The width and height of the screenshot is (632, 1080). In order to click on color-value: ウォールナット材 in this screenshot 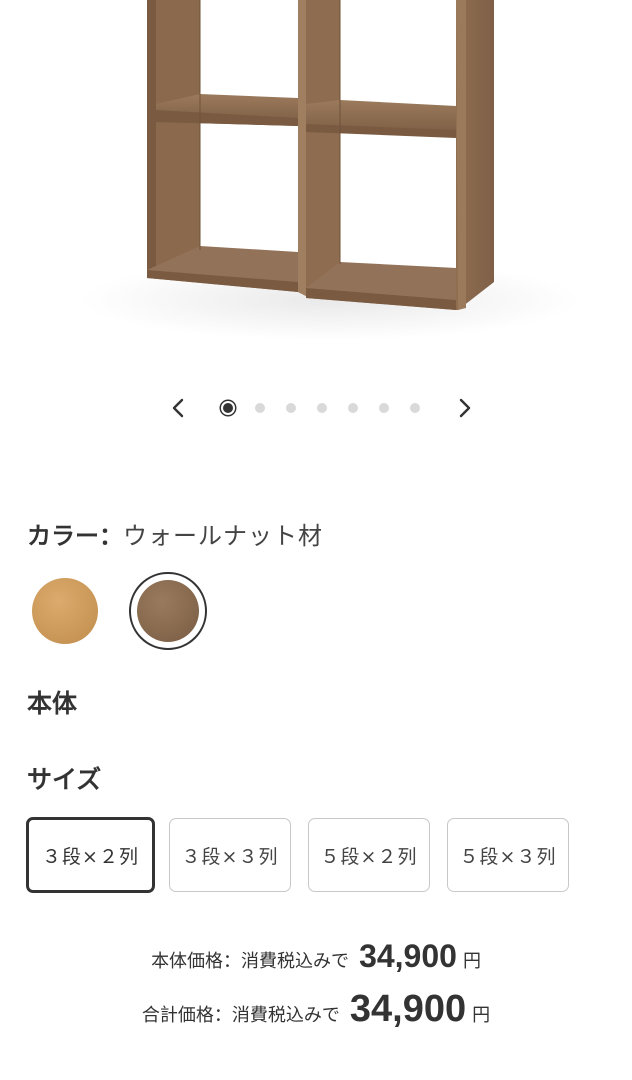, I will do `click(223, 536)`.